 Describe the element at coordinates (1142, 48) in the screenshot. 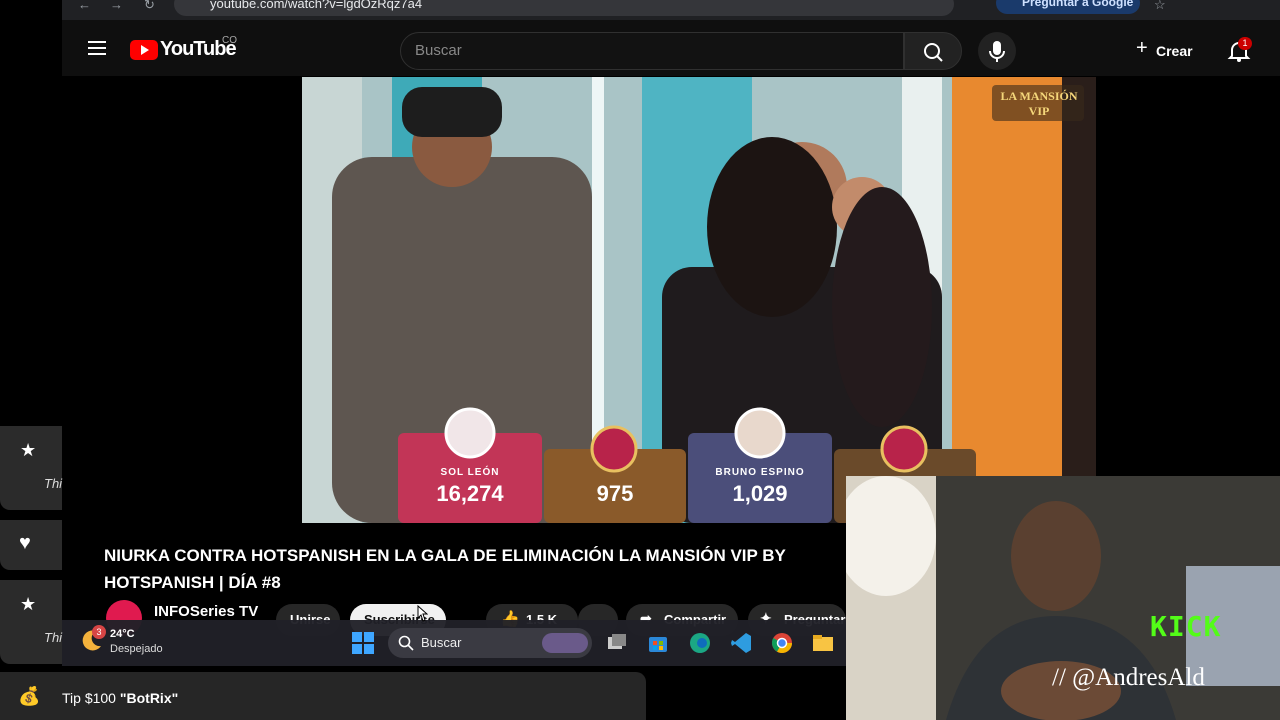

I see `plus-icon: +` at that location.